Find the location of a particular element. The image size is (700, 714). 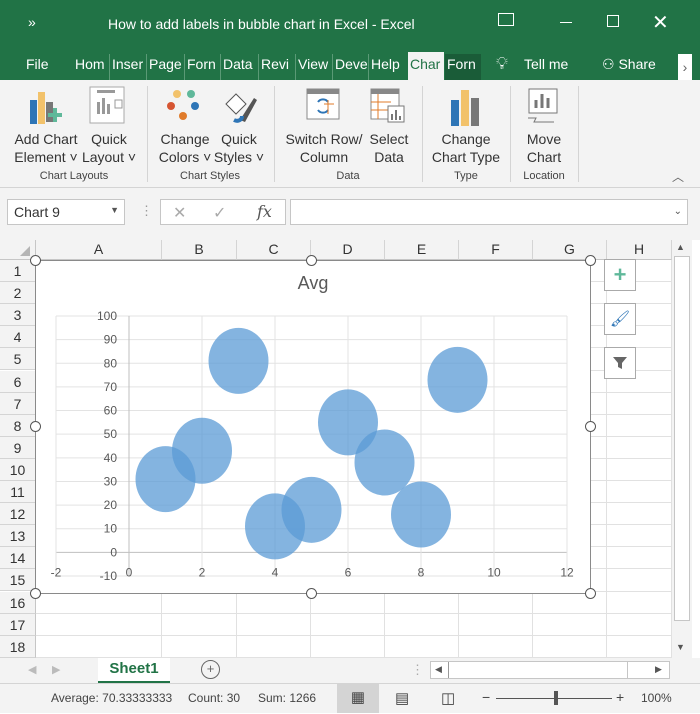

status-average: Average: 70.33333333 is located at coordinates (112, 698).